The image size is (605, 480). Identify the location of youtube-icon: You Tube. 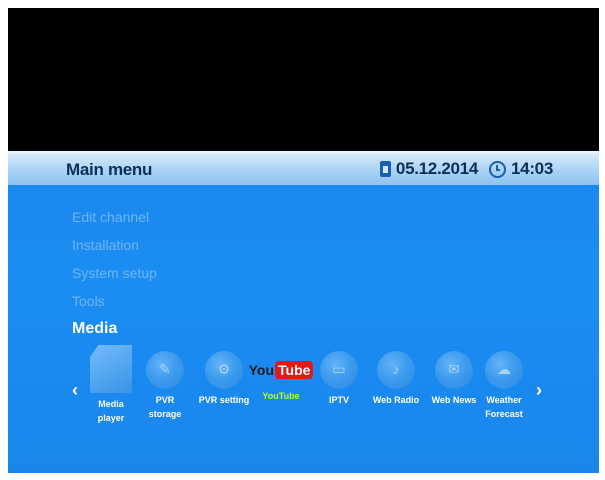
(281, 370).